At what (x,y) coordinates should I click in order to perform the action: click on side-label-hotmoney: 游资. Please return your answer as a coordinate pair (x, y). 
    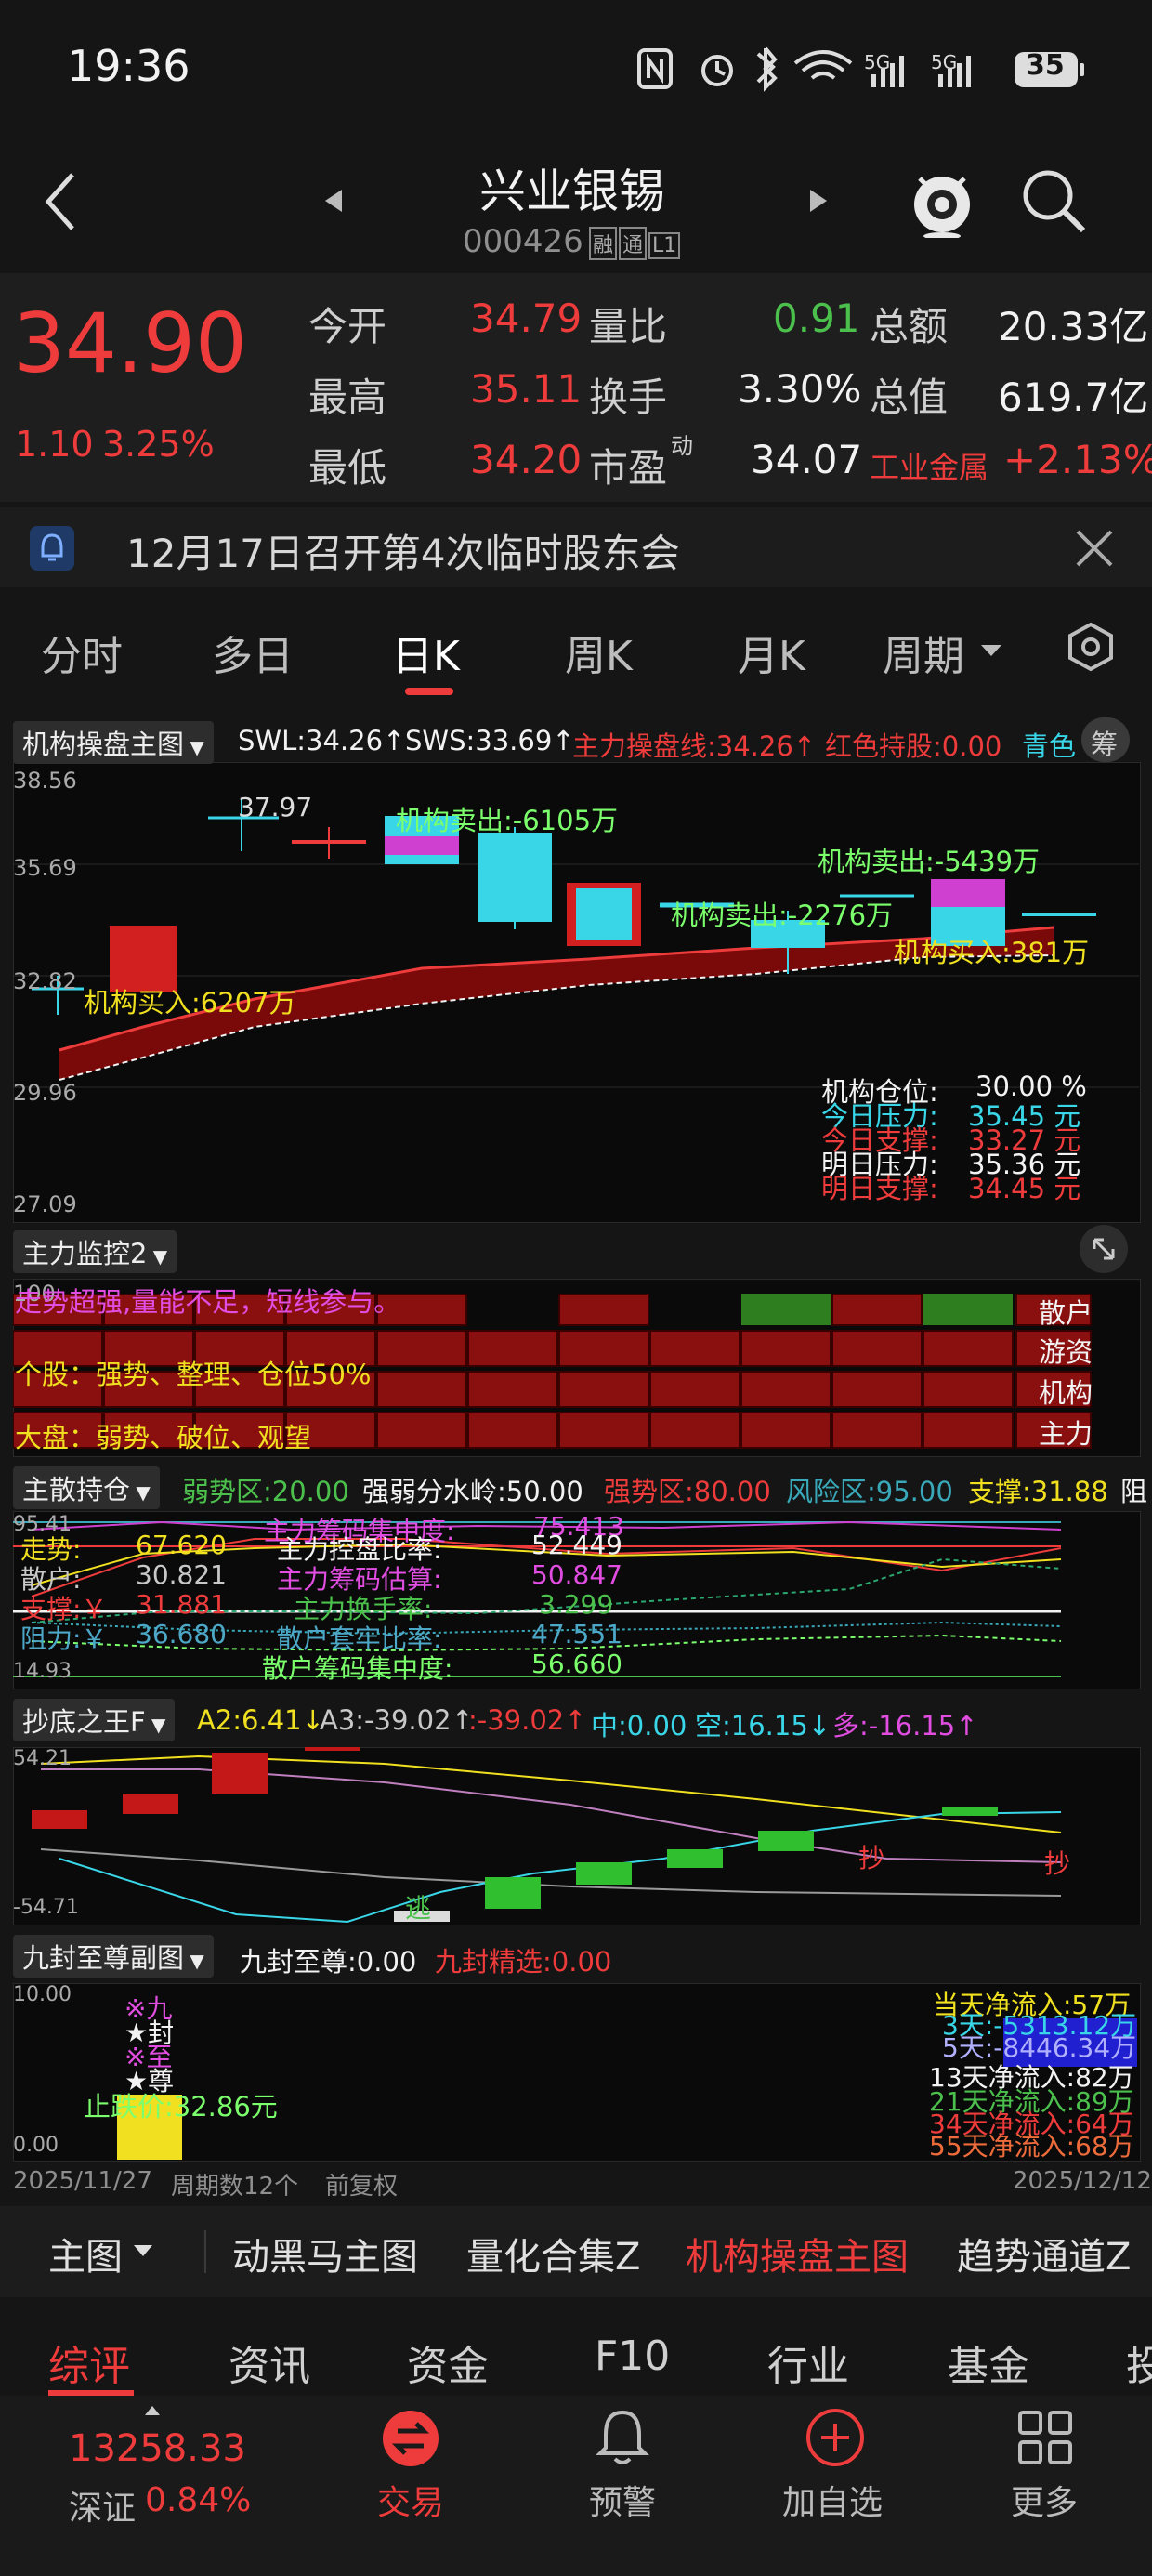
    Looking at the image, I should click on (1066, 1352).